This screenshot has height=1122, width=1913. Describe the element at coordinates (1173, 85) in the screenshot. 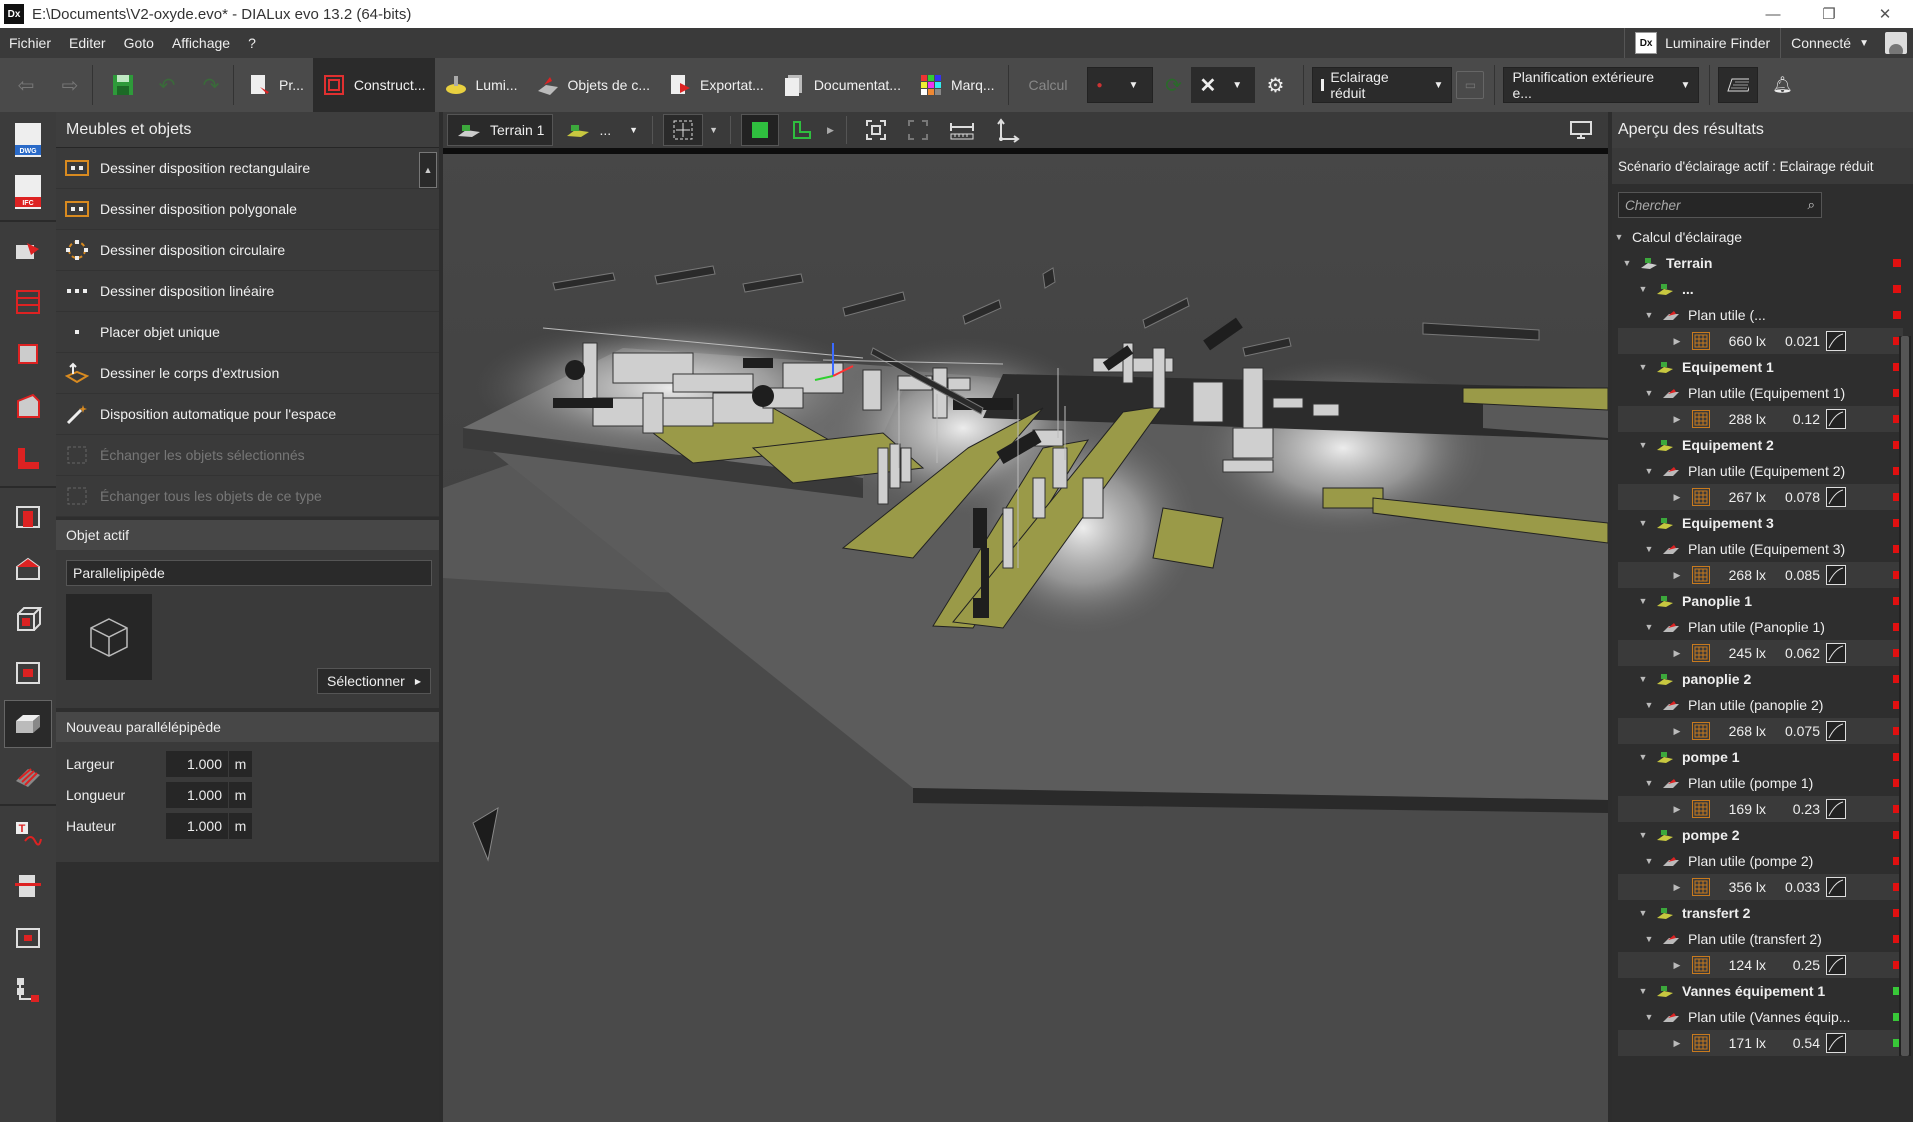

I see `refresh-icon: ⟳` at that location.